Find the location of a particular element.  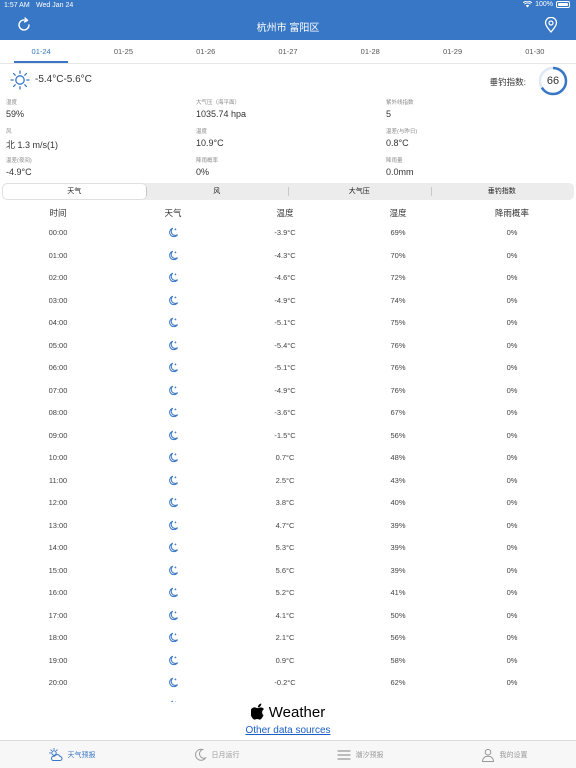

detail-uv-index: 紫外线指数 5 is located at coordinates (400, 108).